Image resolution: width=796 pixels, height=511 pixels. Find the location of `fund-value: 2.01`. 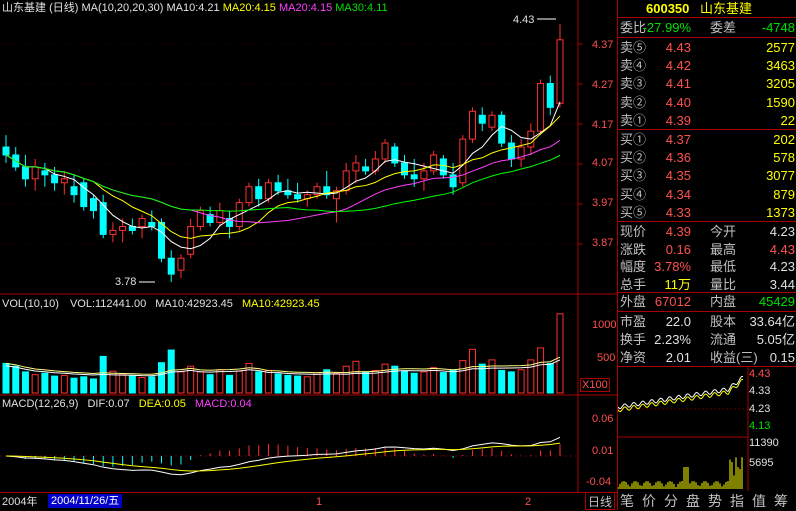

fund-value: 2.01 is located at coordinates (678, 357).